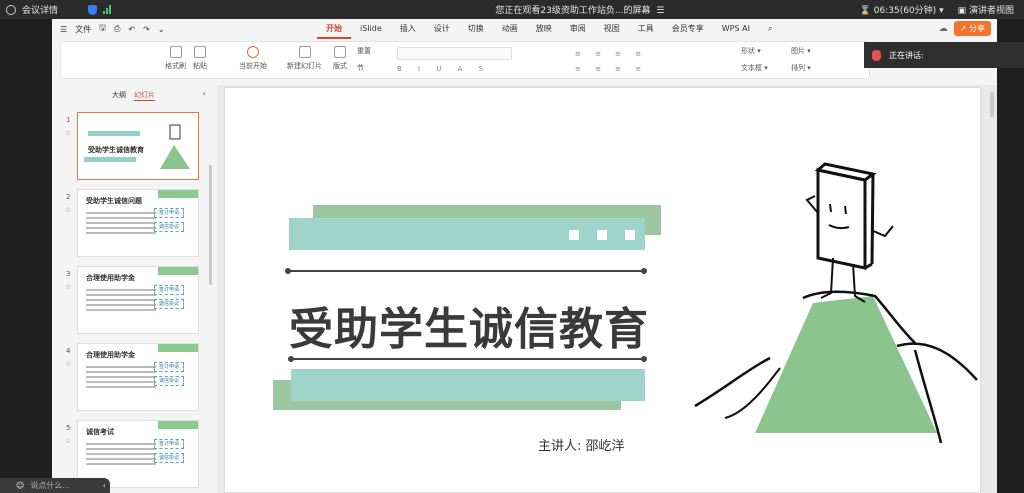  I want to click on picture-button: 图片 ▾, so click(801, 51).